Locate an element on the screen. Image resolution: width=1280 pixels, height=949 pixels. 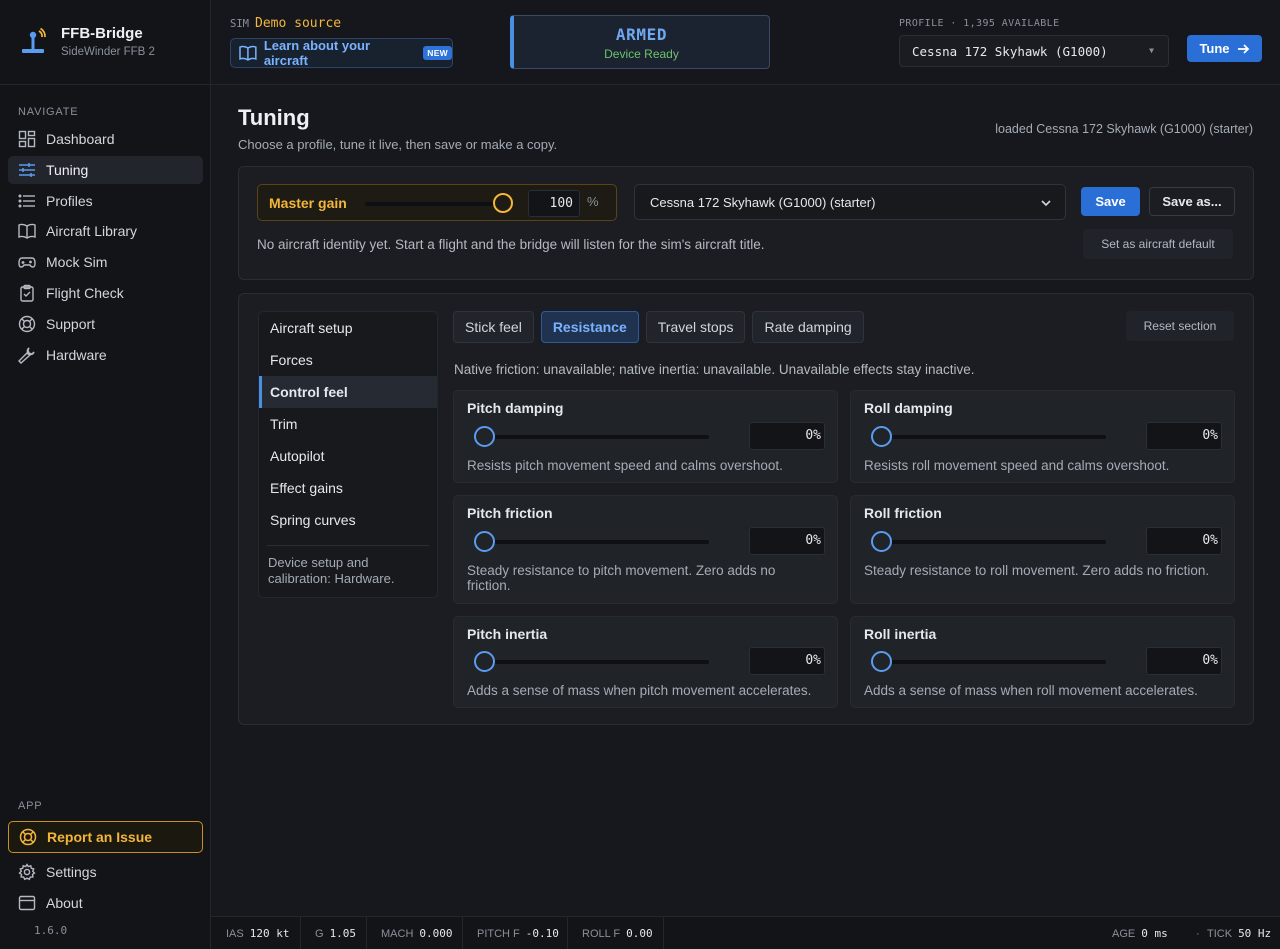
tab-travel-stops: Travel stops is located at coordinates (695, 327).